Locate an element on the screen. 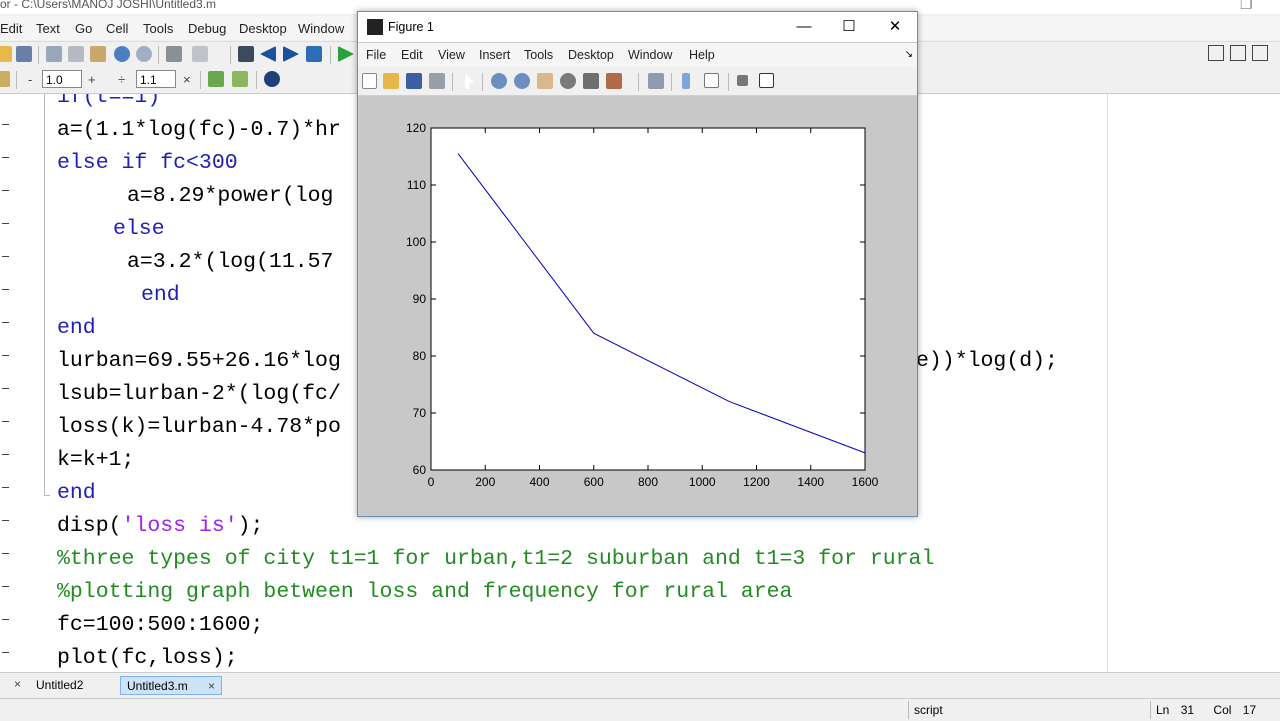 The height and width of the screenshot is (721, 1280). minimize-button: — is located at coordinates (804, 27).